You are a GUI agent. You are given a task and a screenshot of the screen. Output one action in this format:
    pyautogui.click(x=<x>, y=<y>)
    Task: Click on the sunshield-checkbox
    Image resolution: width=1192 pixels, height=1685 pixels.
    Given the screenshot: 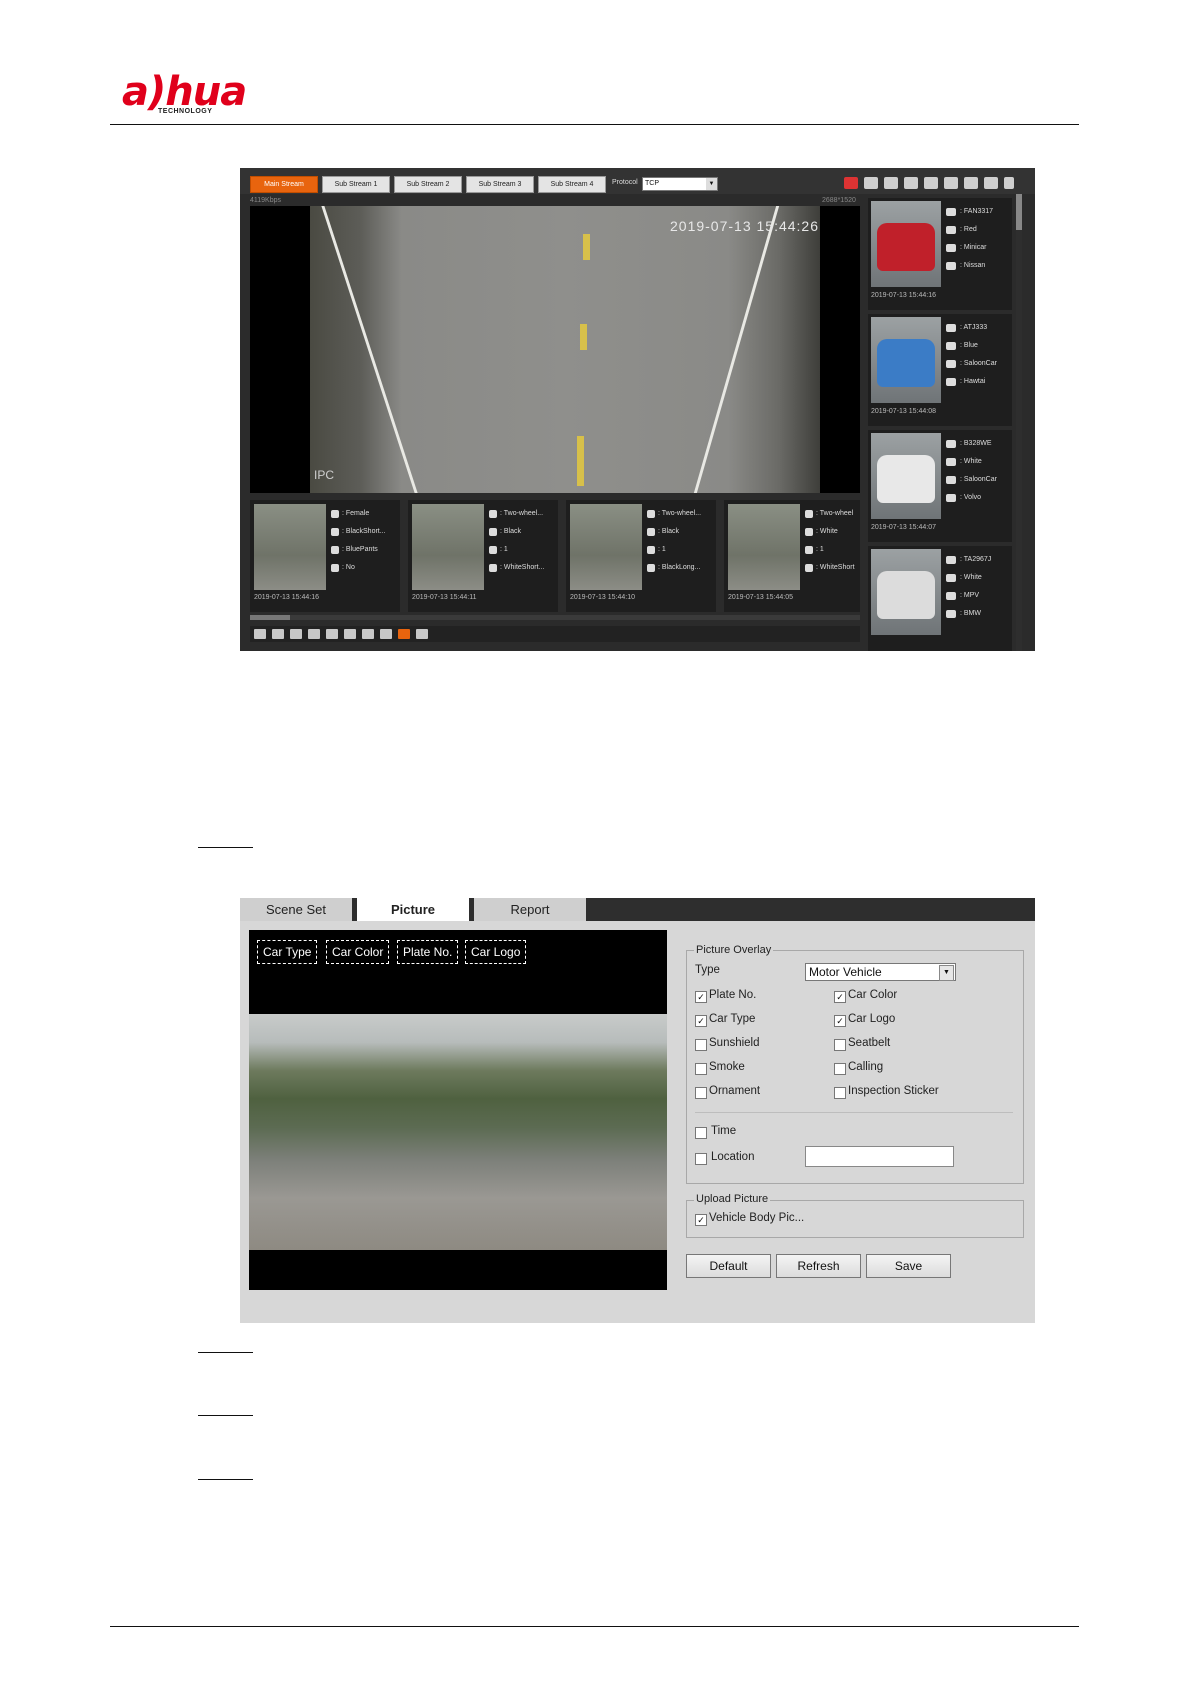 What is the action you would take?
    pyautogui.click(x=701, y=1045)
    